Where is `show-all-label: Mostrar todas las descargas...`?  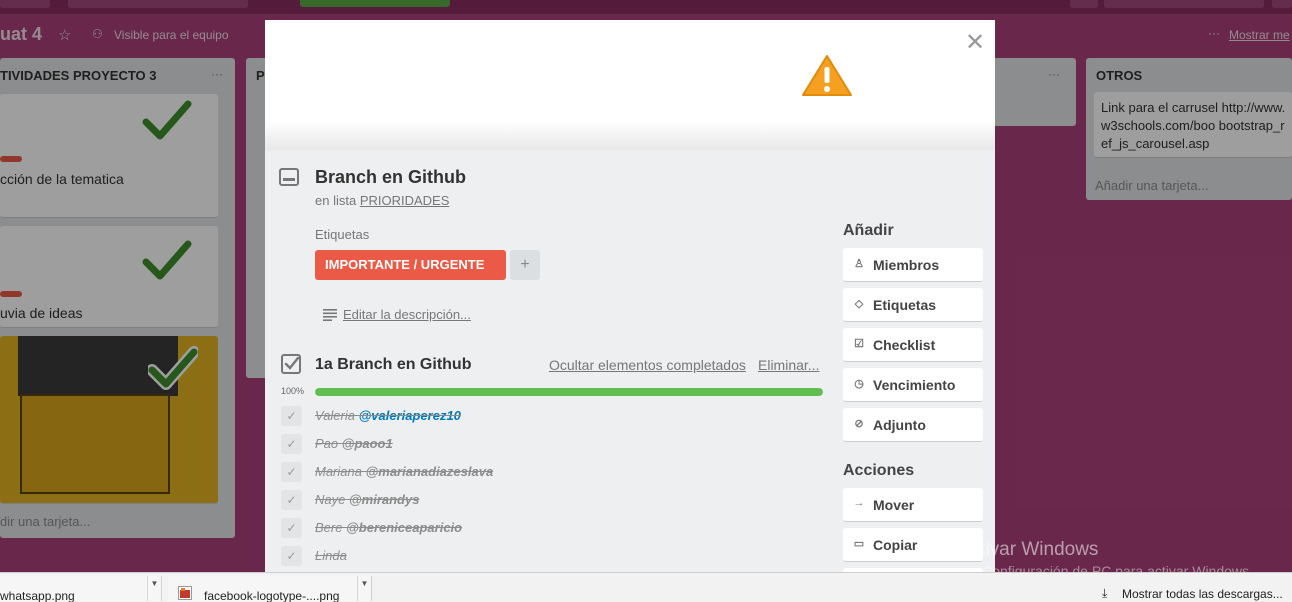
show-all-label: Mostrar todas las descargas... is located at coordinates (1202, 594).